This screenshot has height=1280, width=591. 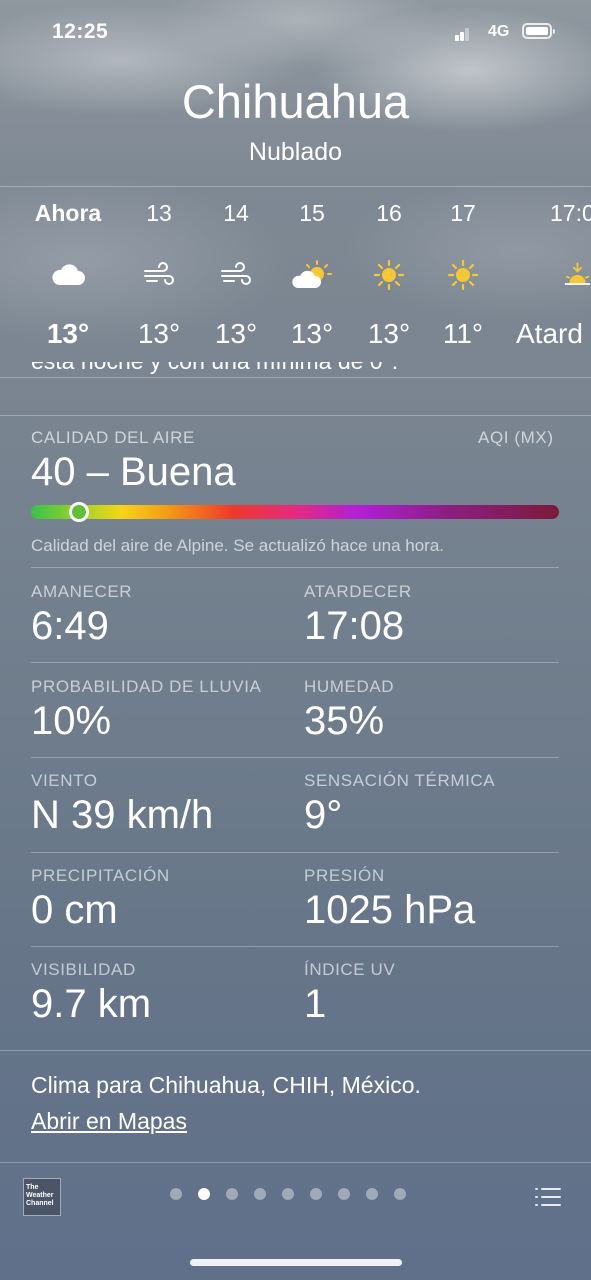 I want to click on detail-value: 9.7 km, so click(x=91, y=1004).